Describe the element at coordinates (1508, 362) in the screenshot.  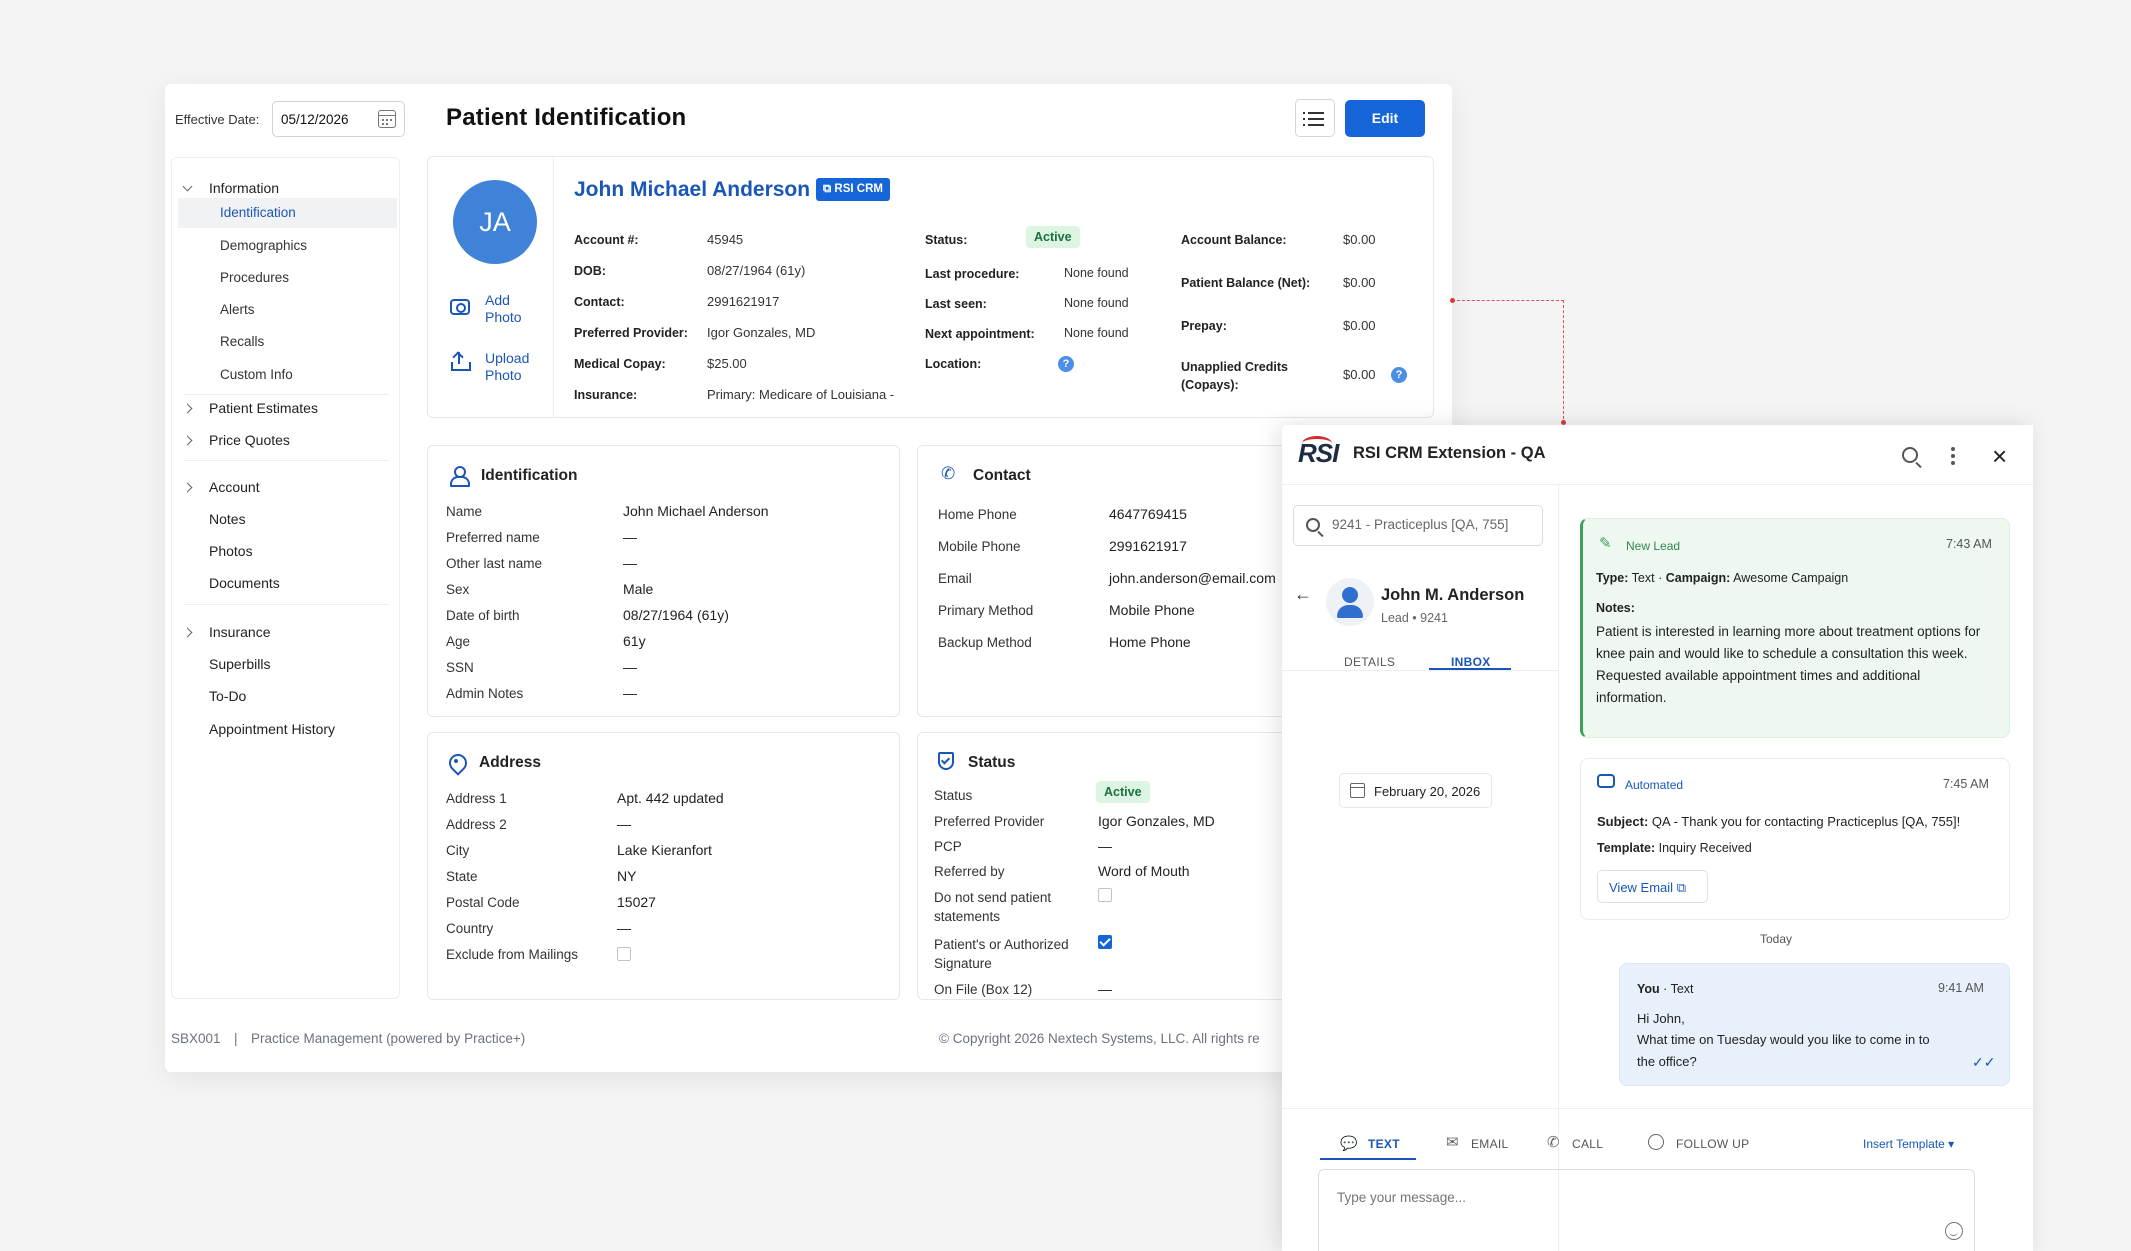
I see `connector-line` at that location.